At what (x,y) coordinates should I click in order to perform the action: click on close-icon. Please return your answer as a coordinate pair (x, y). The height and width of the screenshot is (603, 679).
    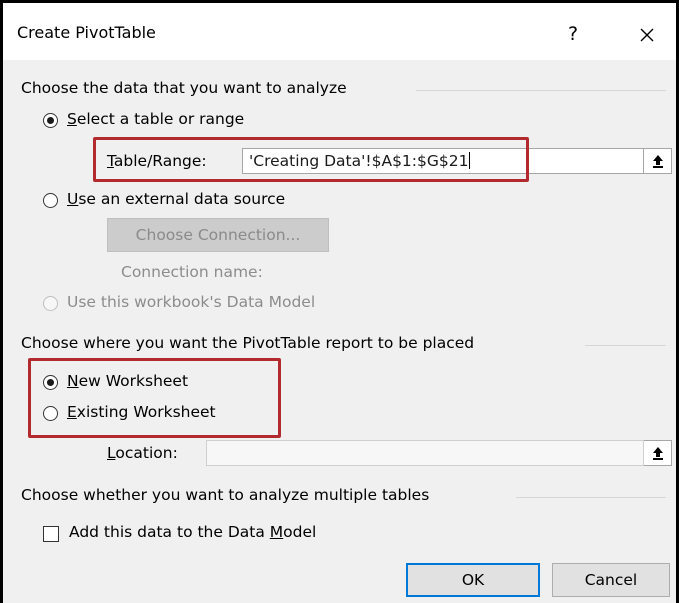
    Looking at the image, I should click on (647, 34).